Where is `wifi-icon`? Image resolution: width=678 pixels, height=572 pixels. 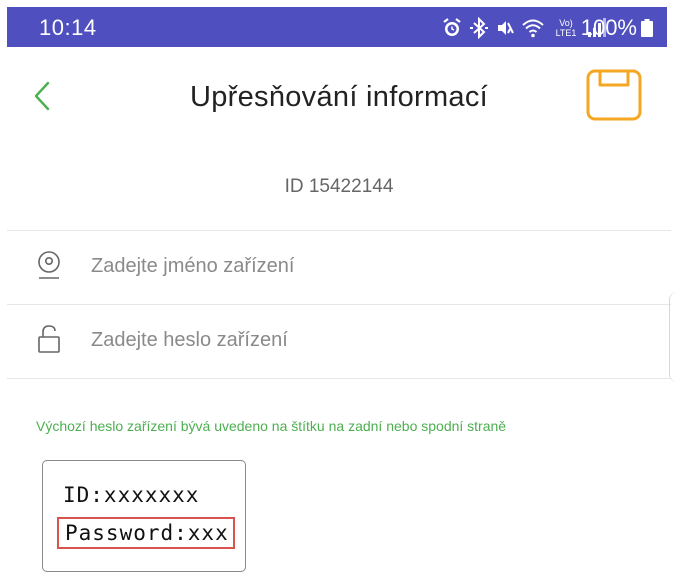
wifi-icon is located at coordinates (533, 28).